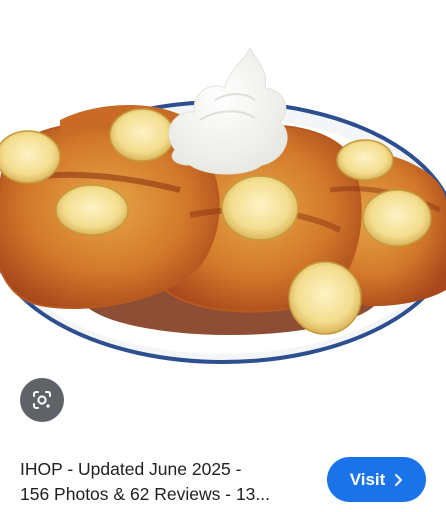  I want to click on chevron-right-icon, so click(399, 479).